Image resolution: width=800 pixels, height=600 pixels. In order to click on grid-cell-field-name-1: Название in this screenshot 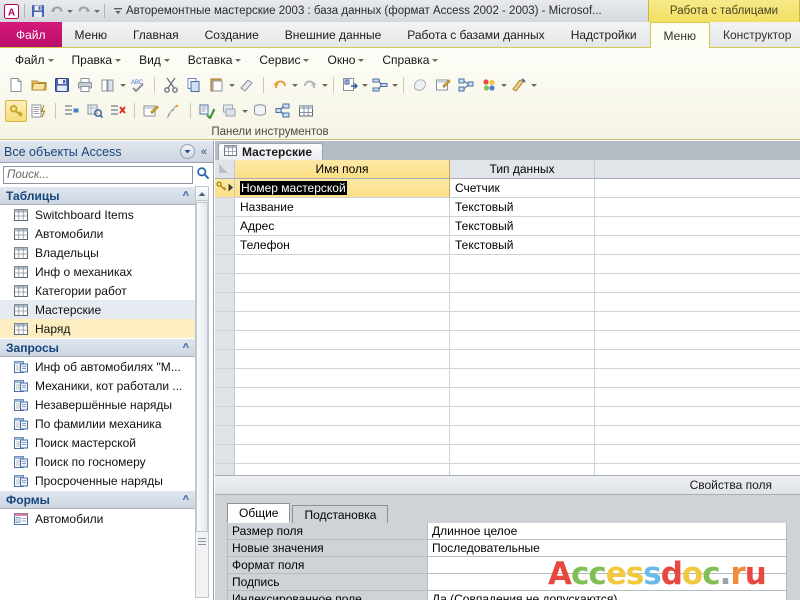, I will do `click(342, 207)`.